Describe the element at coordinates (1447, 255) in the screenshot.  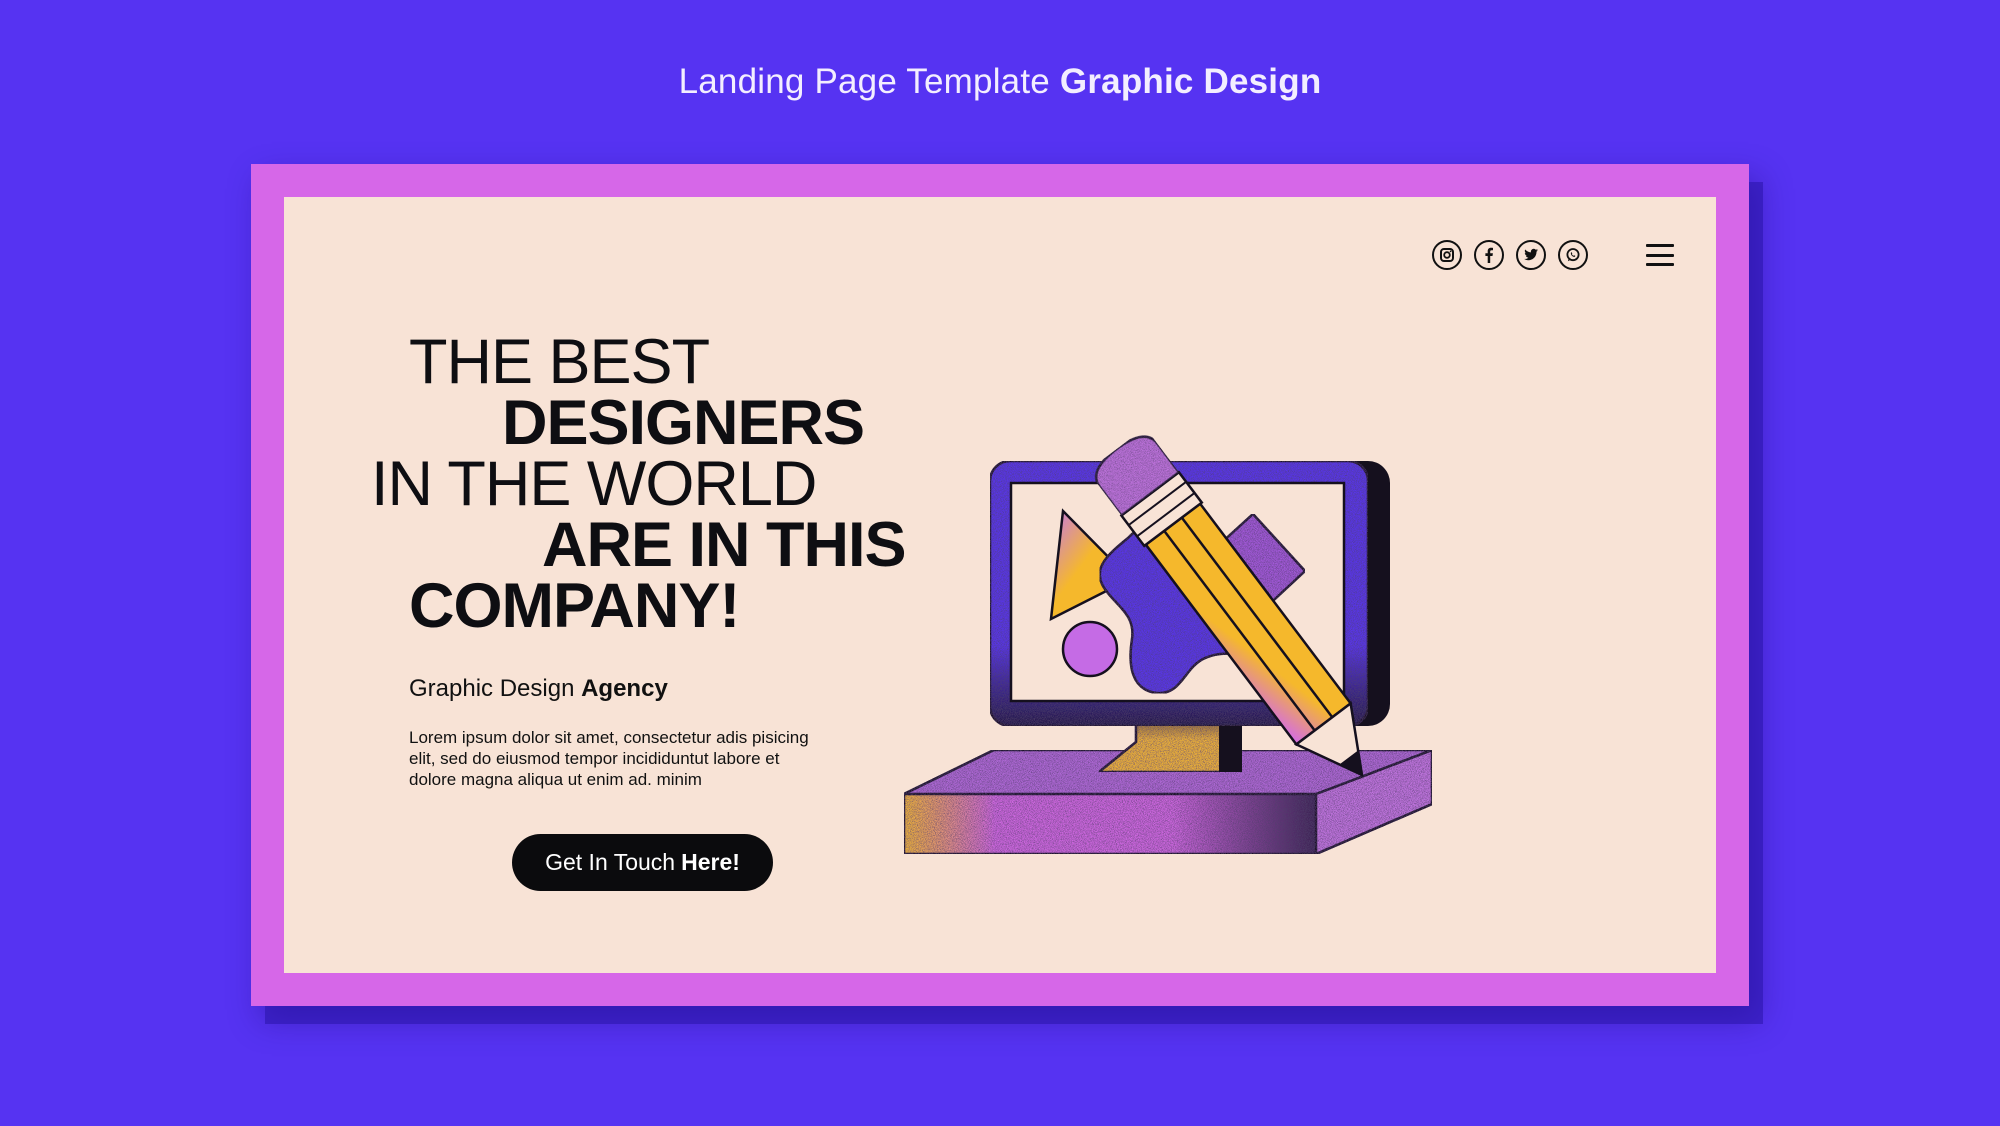
I see `instagram-icon` at that location.